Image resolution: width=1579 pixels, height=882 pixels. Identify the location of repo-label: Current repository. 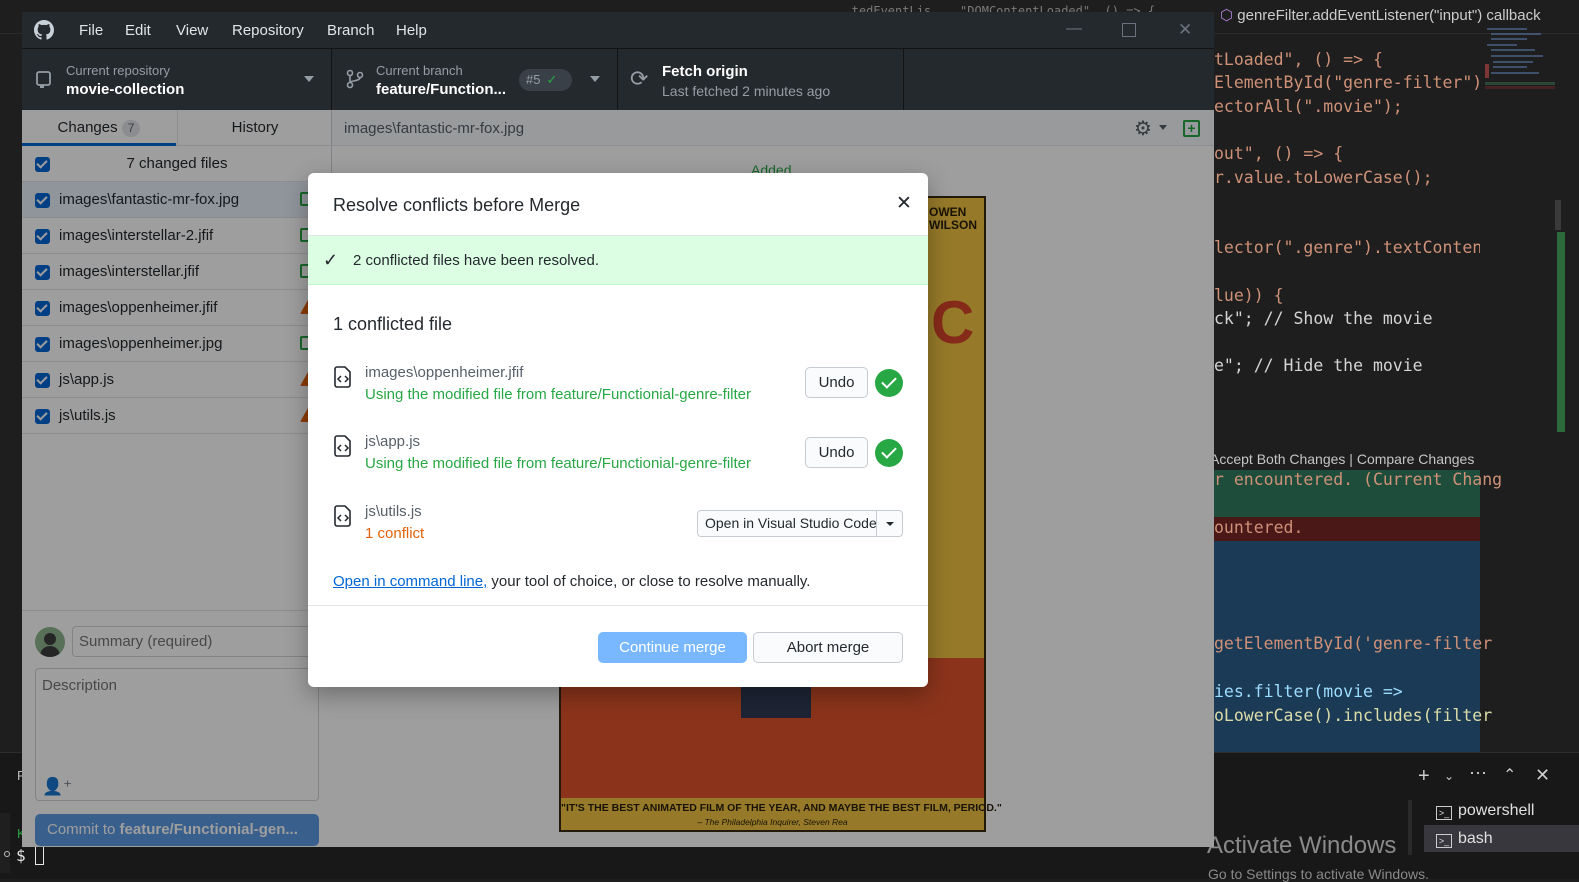
(118, 70).